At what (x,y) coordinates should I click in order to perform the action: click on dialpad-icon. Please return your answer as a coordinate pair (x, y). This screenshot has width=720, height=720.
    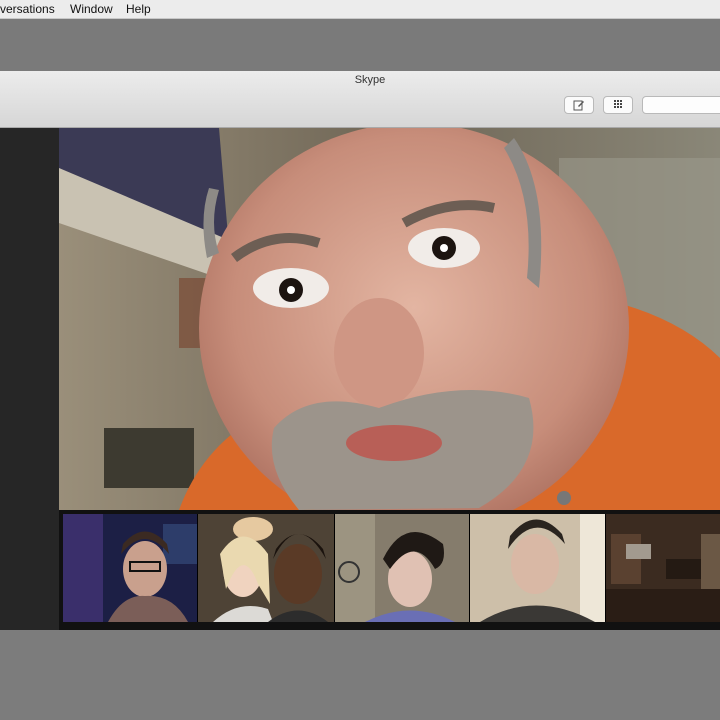
    Looking at the image, I should click on (618, 104).